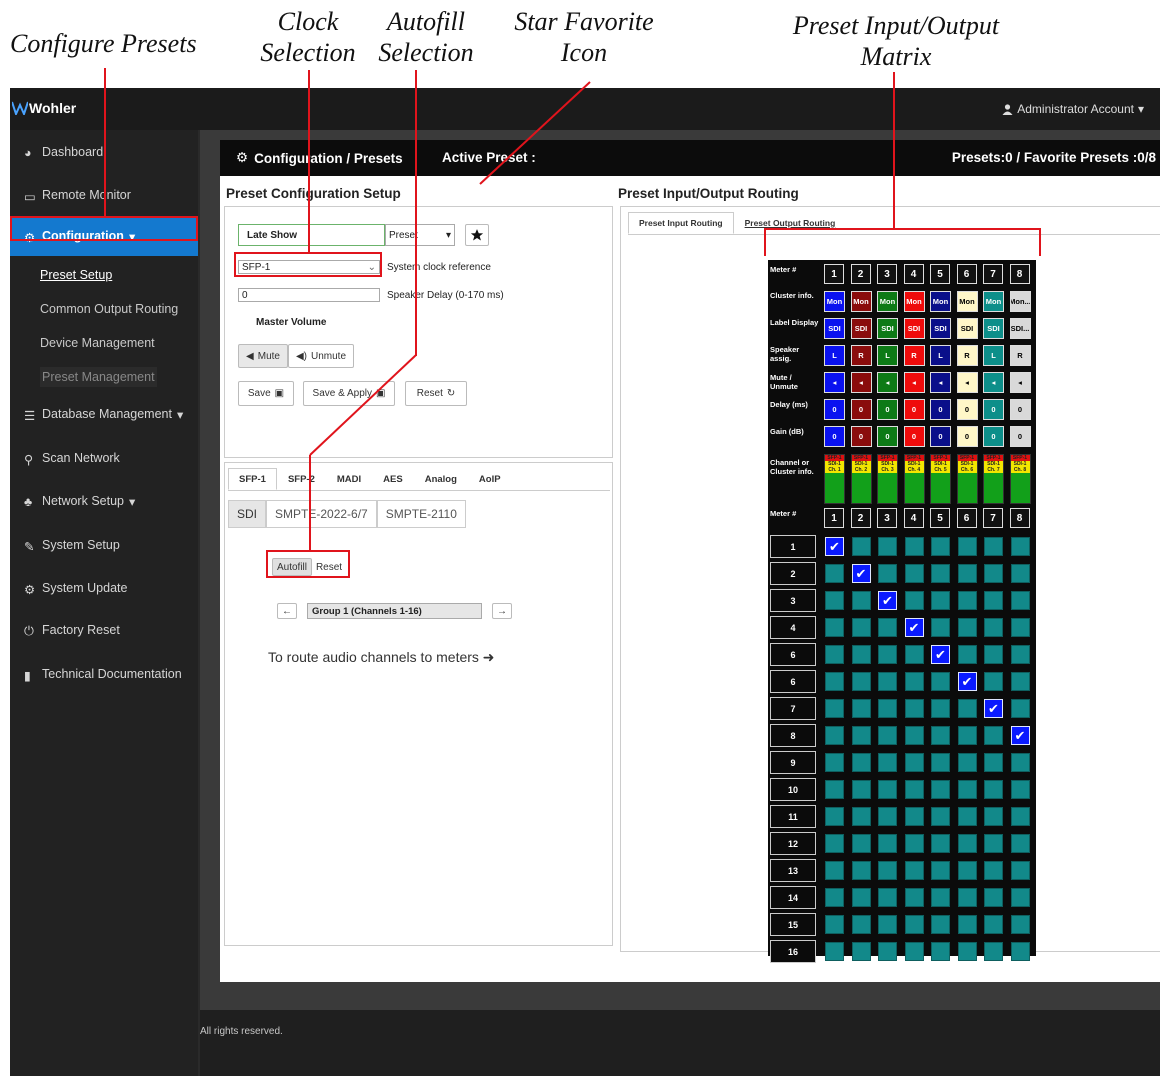 This screenshot has height=1076, width=1160. What do you see at coordinates (247, 514) in the screenshot?
I see `tab-sdi: SDI` at bounding box center [247, 514].